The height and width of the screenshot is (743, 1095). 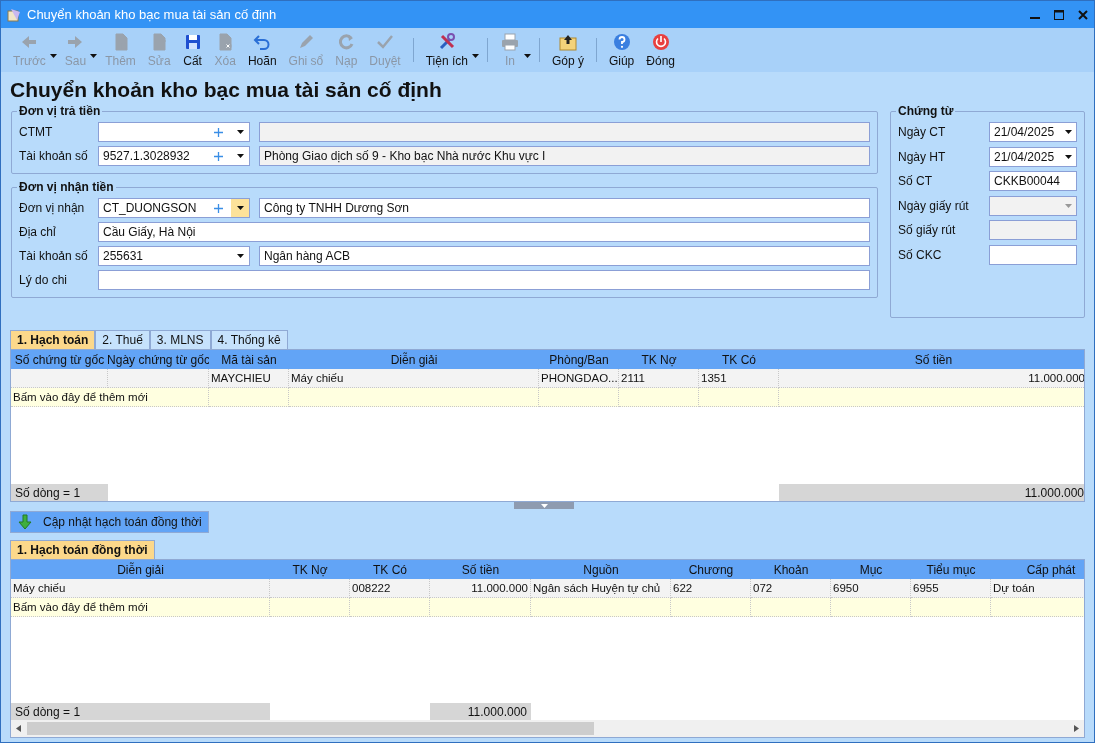 What do you see at coordinates (66, 187) in the screenshot?
I see `group-title: Đơn vị nhận tiền` at bounding box center [66, 187].